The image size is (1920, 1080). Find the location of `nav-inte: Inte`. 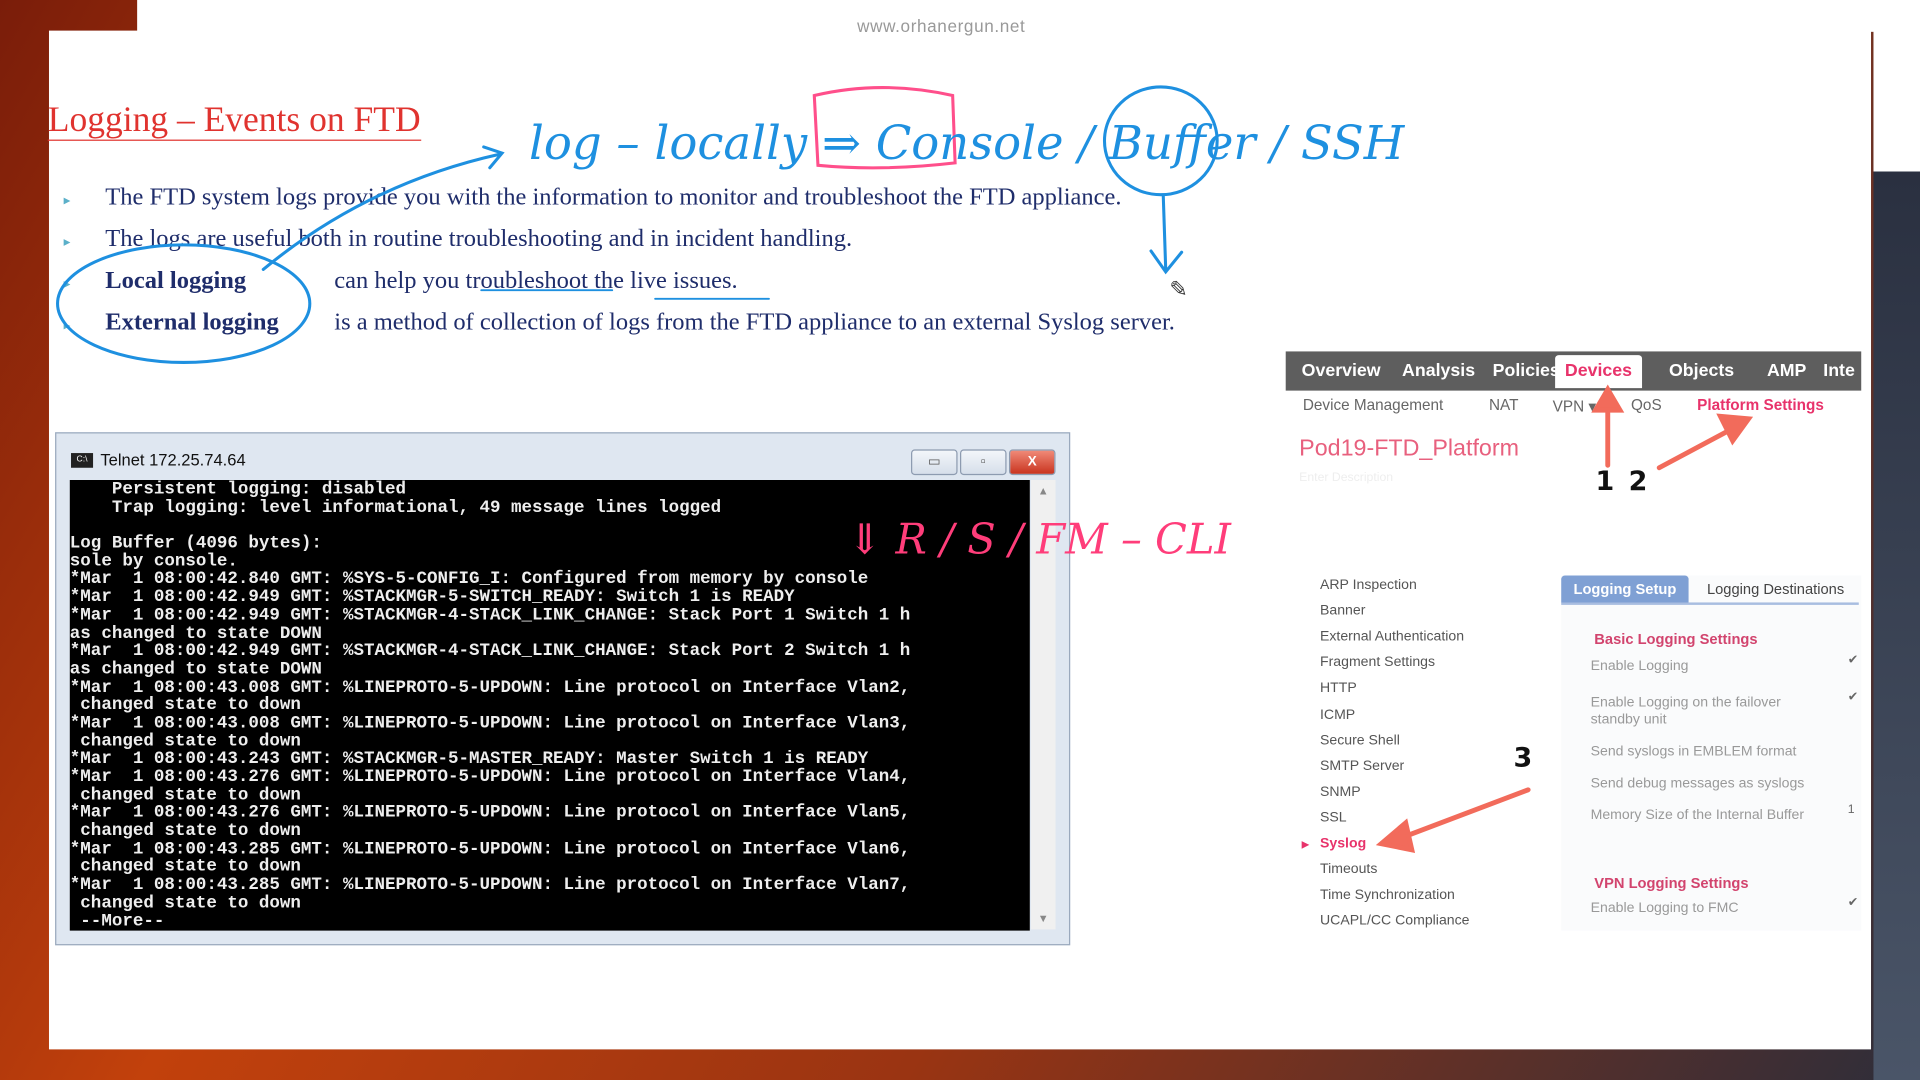

nav-inte: Inte is located at coordinates (1839, 371).